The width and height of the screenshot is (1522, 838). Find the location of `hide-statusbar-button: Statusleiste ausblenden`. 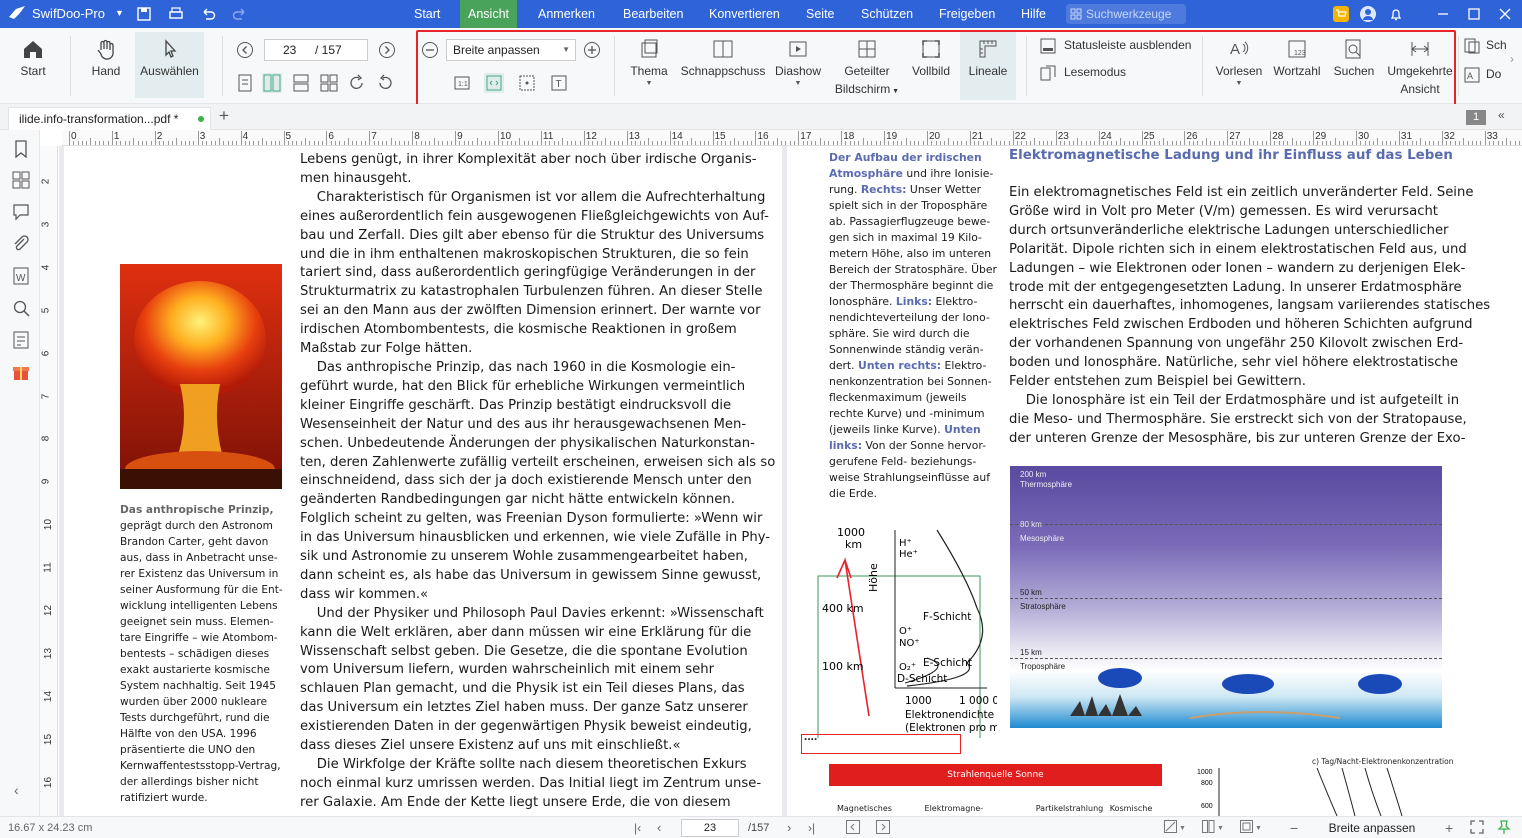

hide-statusbar-button: Statusleiste ausblenden is located at coordinates (1115, 45).